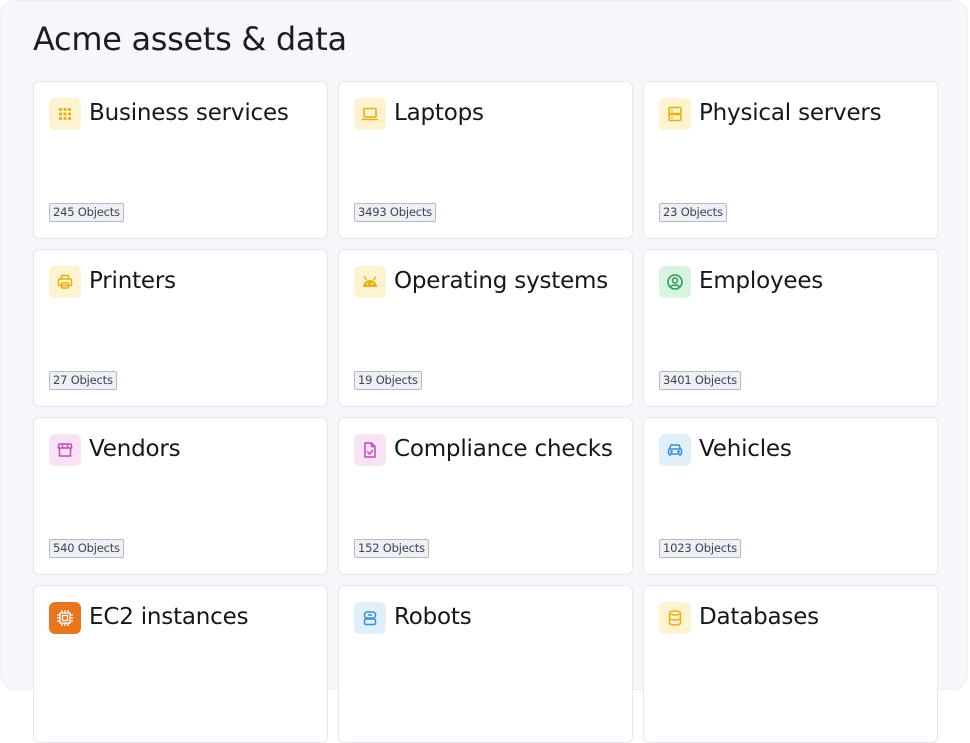 This screenshot has height=743, width=970. I want to click on database-icon, so click(675, 618).